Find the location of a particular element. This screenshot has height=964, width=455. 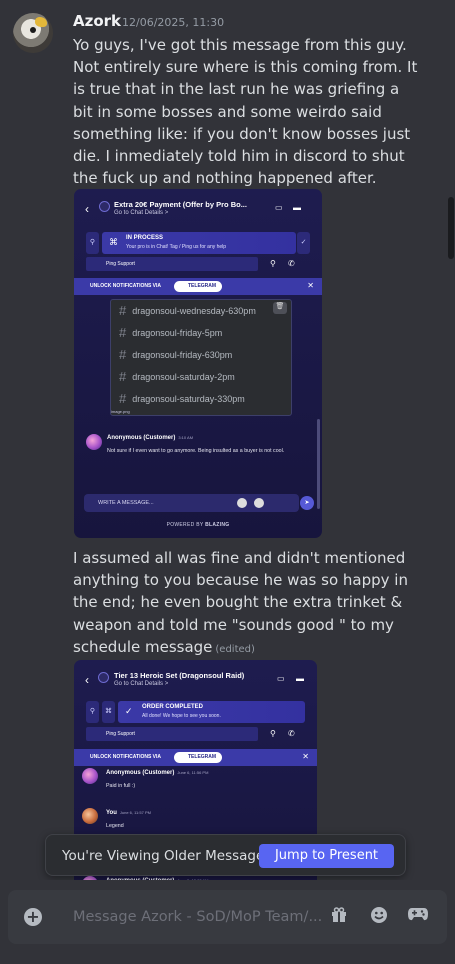

gamepad-icon is located at coordinates (418, 917).